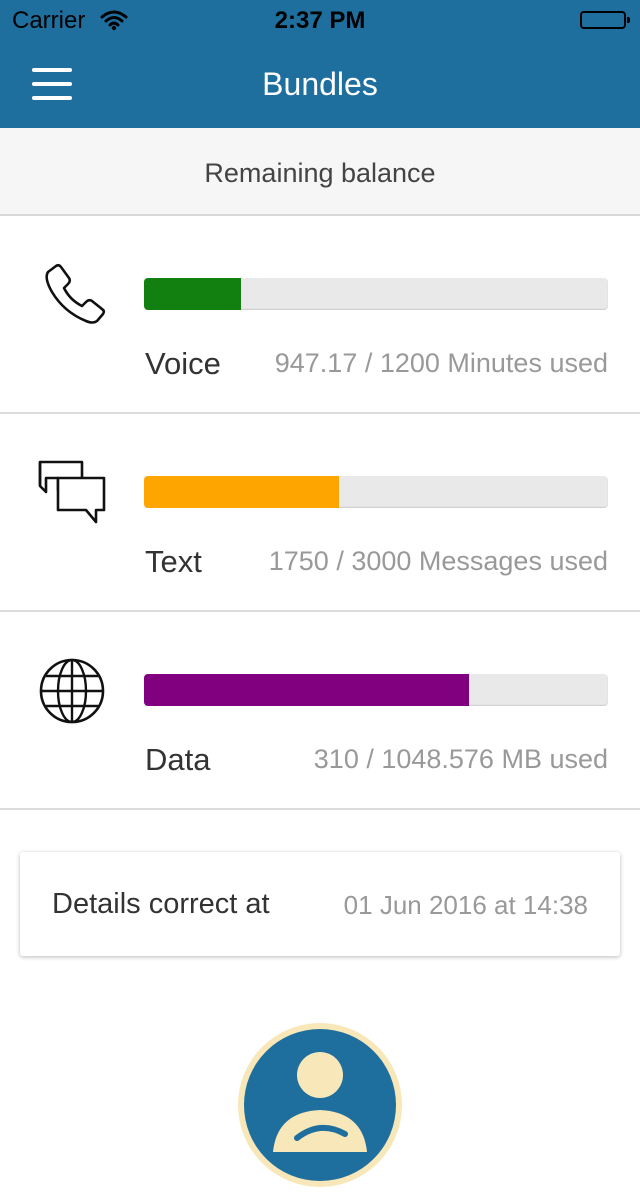  Describe the element at coordinates (465, 905) in the screenshot. I see `details-timestamp: 01 Jun 2016 at 14:38` at that location.